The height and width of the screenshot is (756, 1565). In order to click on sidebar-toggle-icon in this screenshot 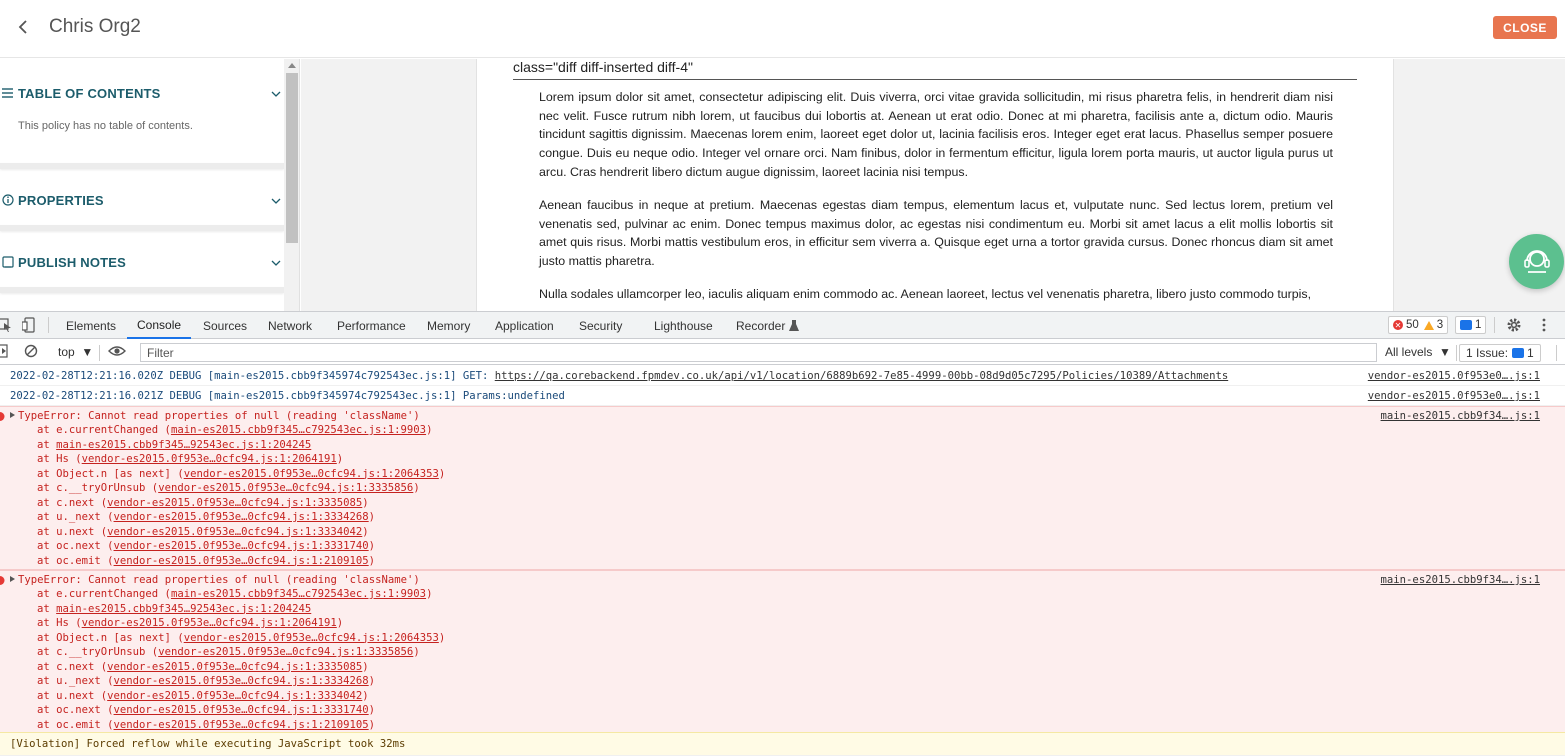, I will do `click(6, 352)`.